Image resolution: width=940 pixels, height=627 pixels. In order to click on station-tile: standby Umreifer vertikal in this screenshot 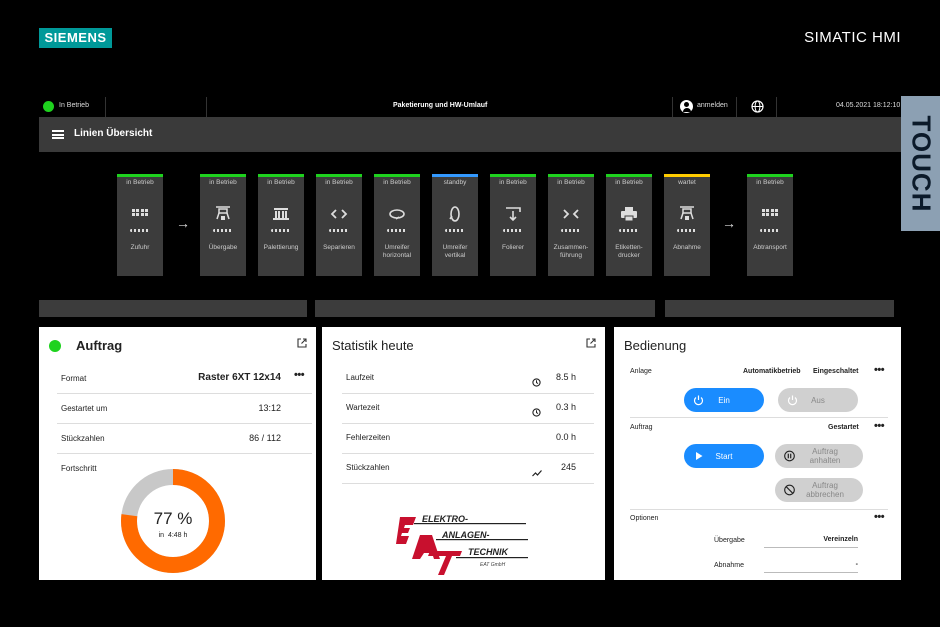, I will do `click(455, 225)`.